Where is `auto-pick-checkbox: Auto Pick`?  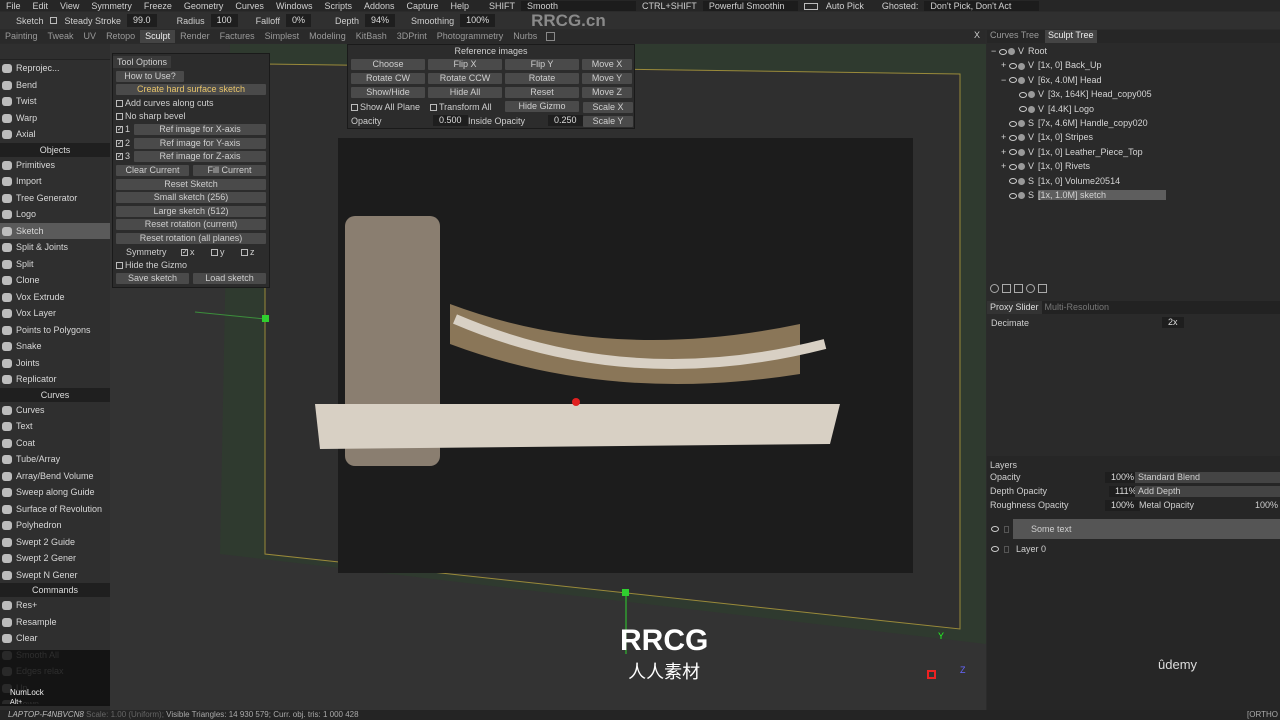 auto-pick-checkbox: Auto Pick is located at coordinates (837, 6).